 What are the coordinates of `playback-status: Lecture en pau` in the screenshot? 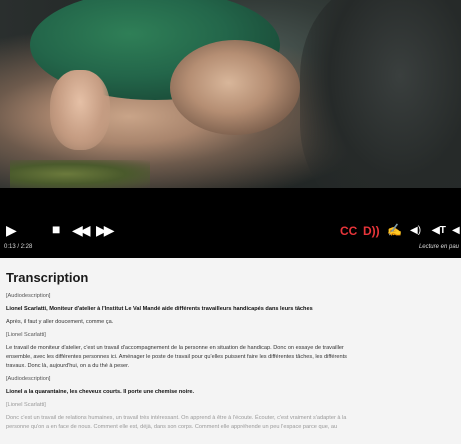 It's located at (438, 247).